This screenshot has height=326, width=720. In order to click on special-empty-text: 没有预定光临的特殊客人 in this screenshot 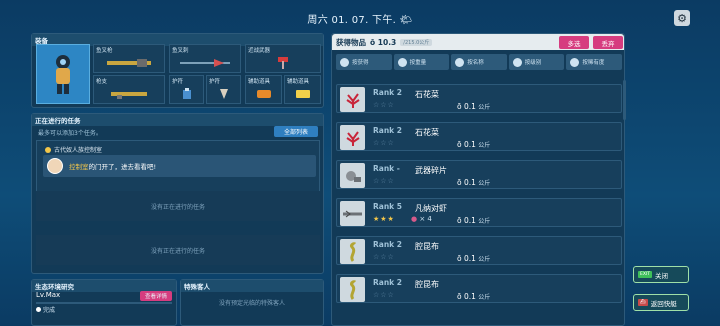, I will do `click(251, 303)`.